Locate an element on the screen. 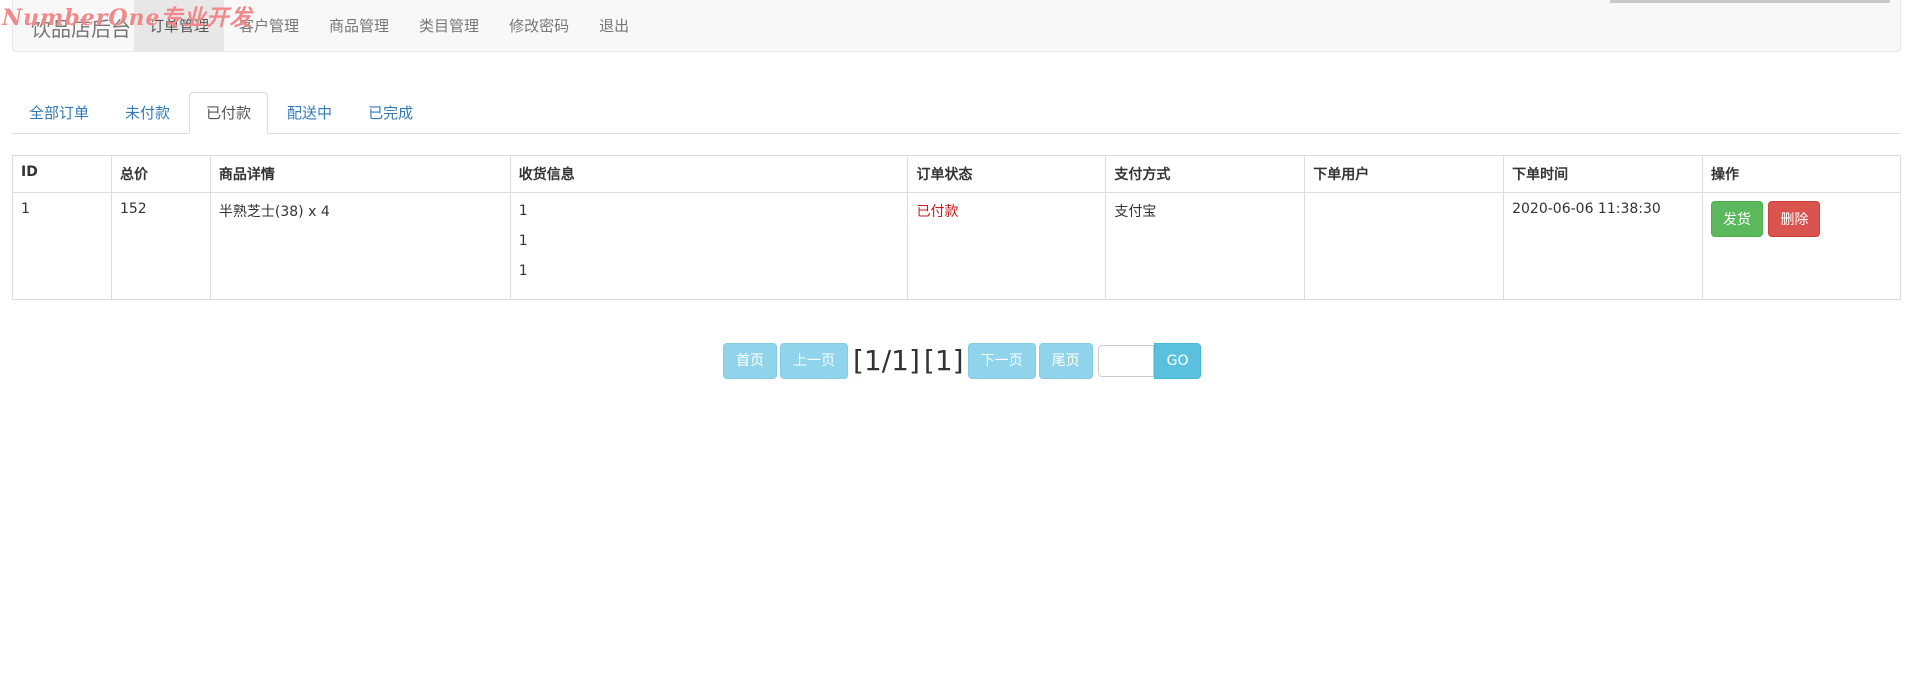 The height and width of the screenshot is (692, 1912). tab-unpaid: 未付款 is located at coordinates (147, 112).